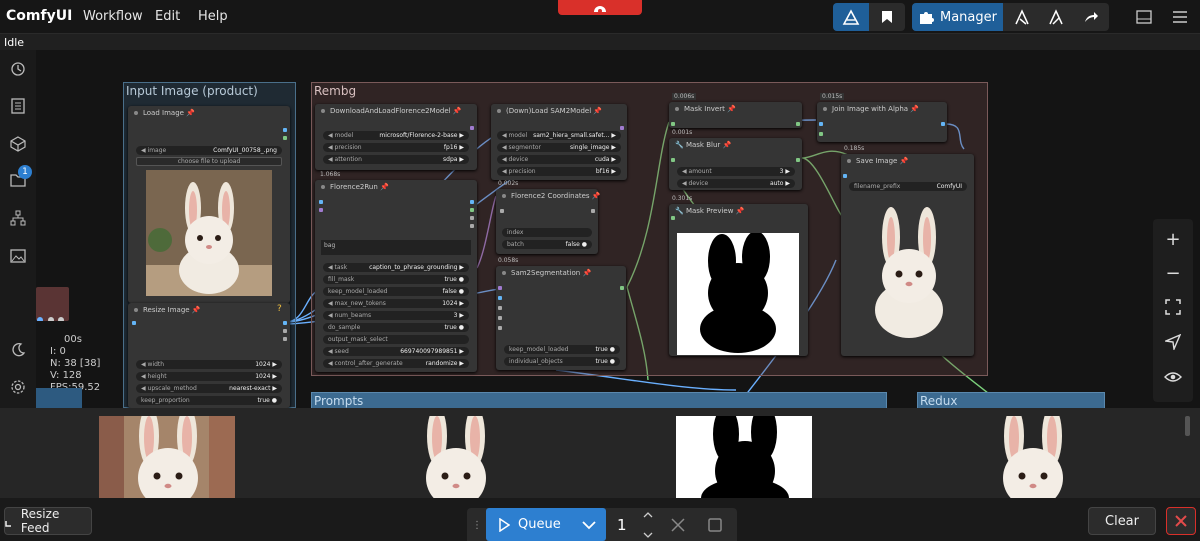 This screenshot has height=541, width=1200. I want to click on widget-model: ◀ model microsoft/Florence-2-base ▶, so click(396, 135).